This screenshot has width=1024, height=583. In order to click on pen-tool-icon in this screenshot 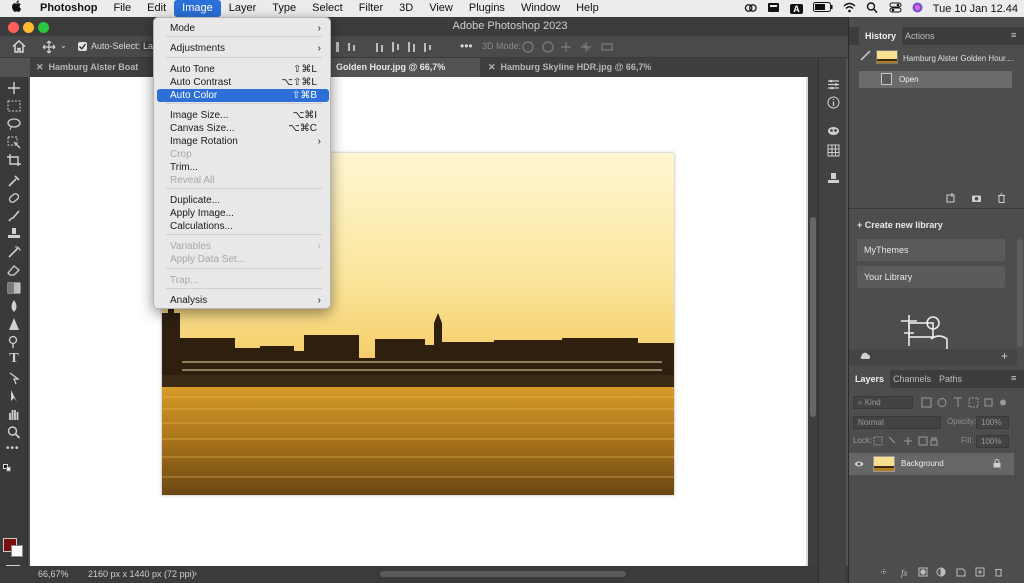, I will do `click(14, 342)`.